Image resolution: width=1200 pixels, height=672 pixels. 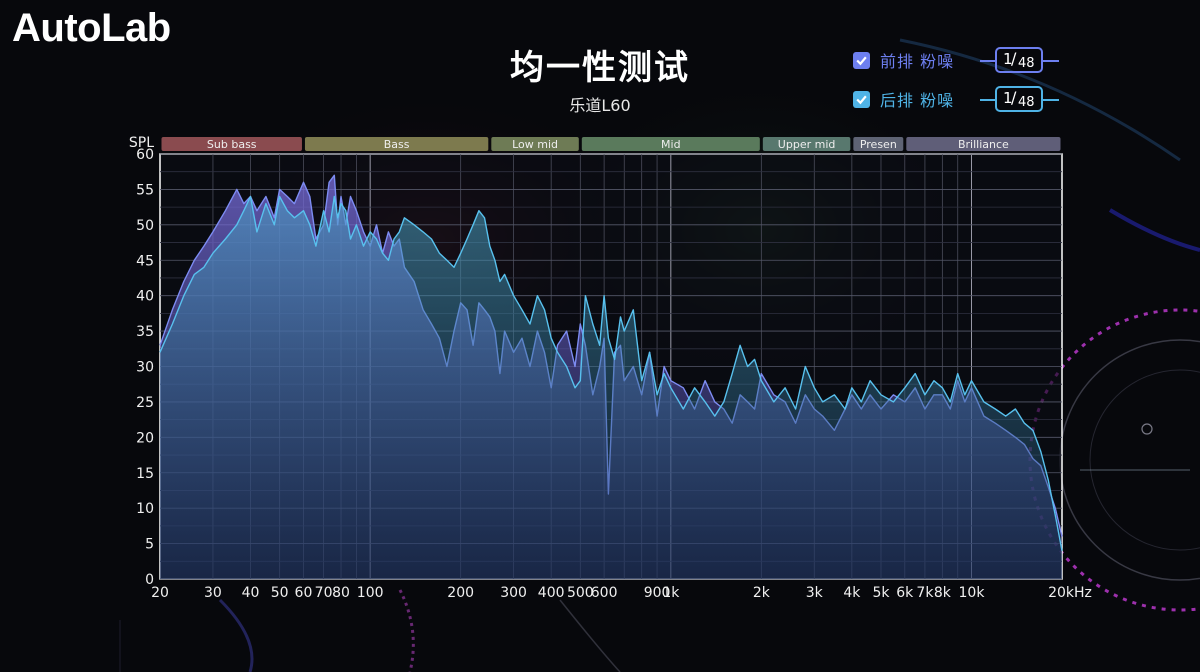 I want to click on y-tick-label: 55, so click(x=145, y=190).